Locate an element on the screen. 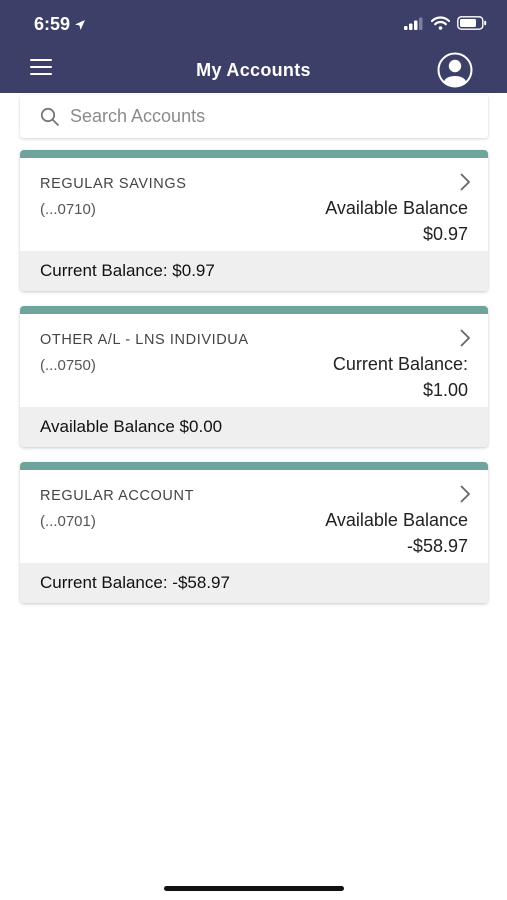 The width and height of the screenshot is (507, 900). profile-button is located at coordinates (455, 70).